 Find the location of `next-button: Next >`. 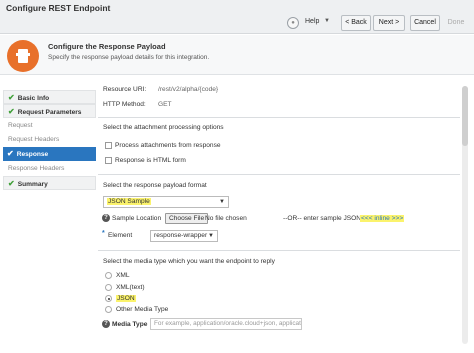

next-button: Next > is located at coordinates (389, 23).